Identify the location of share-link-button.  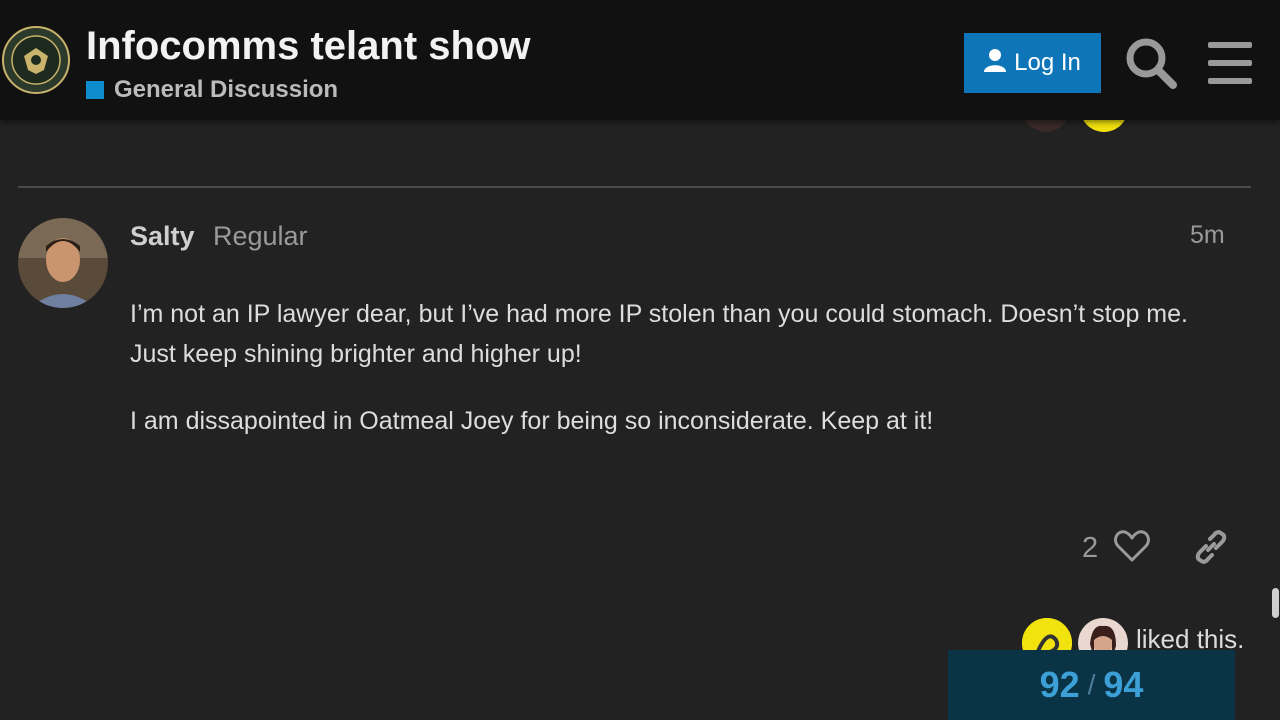
(1211, 547).